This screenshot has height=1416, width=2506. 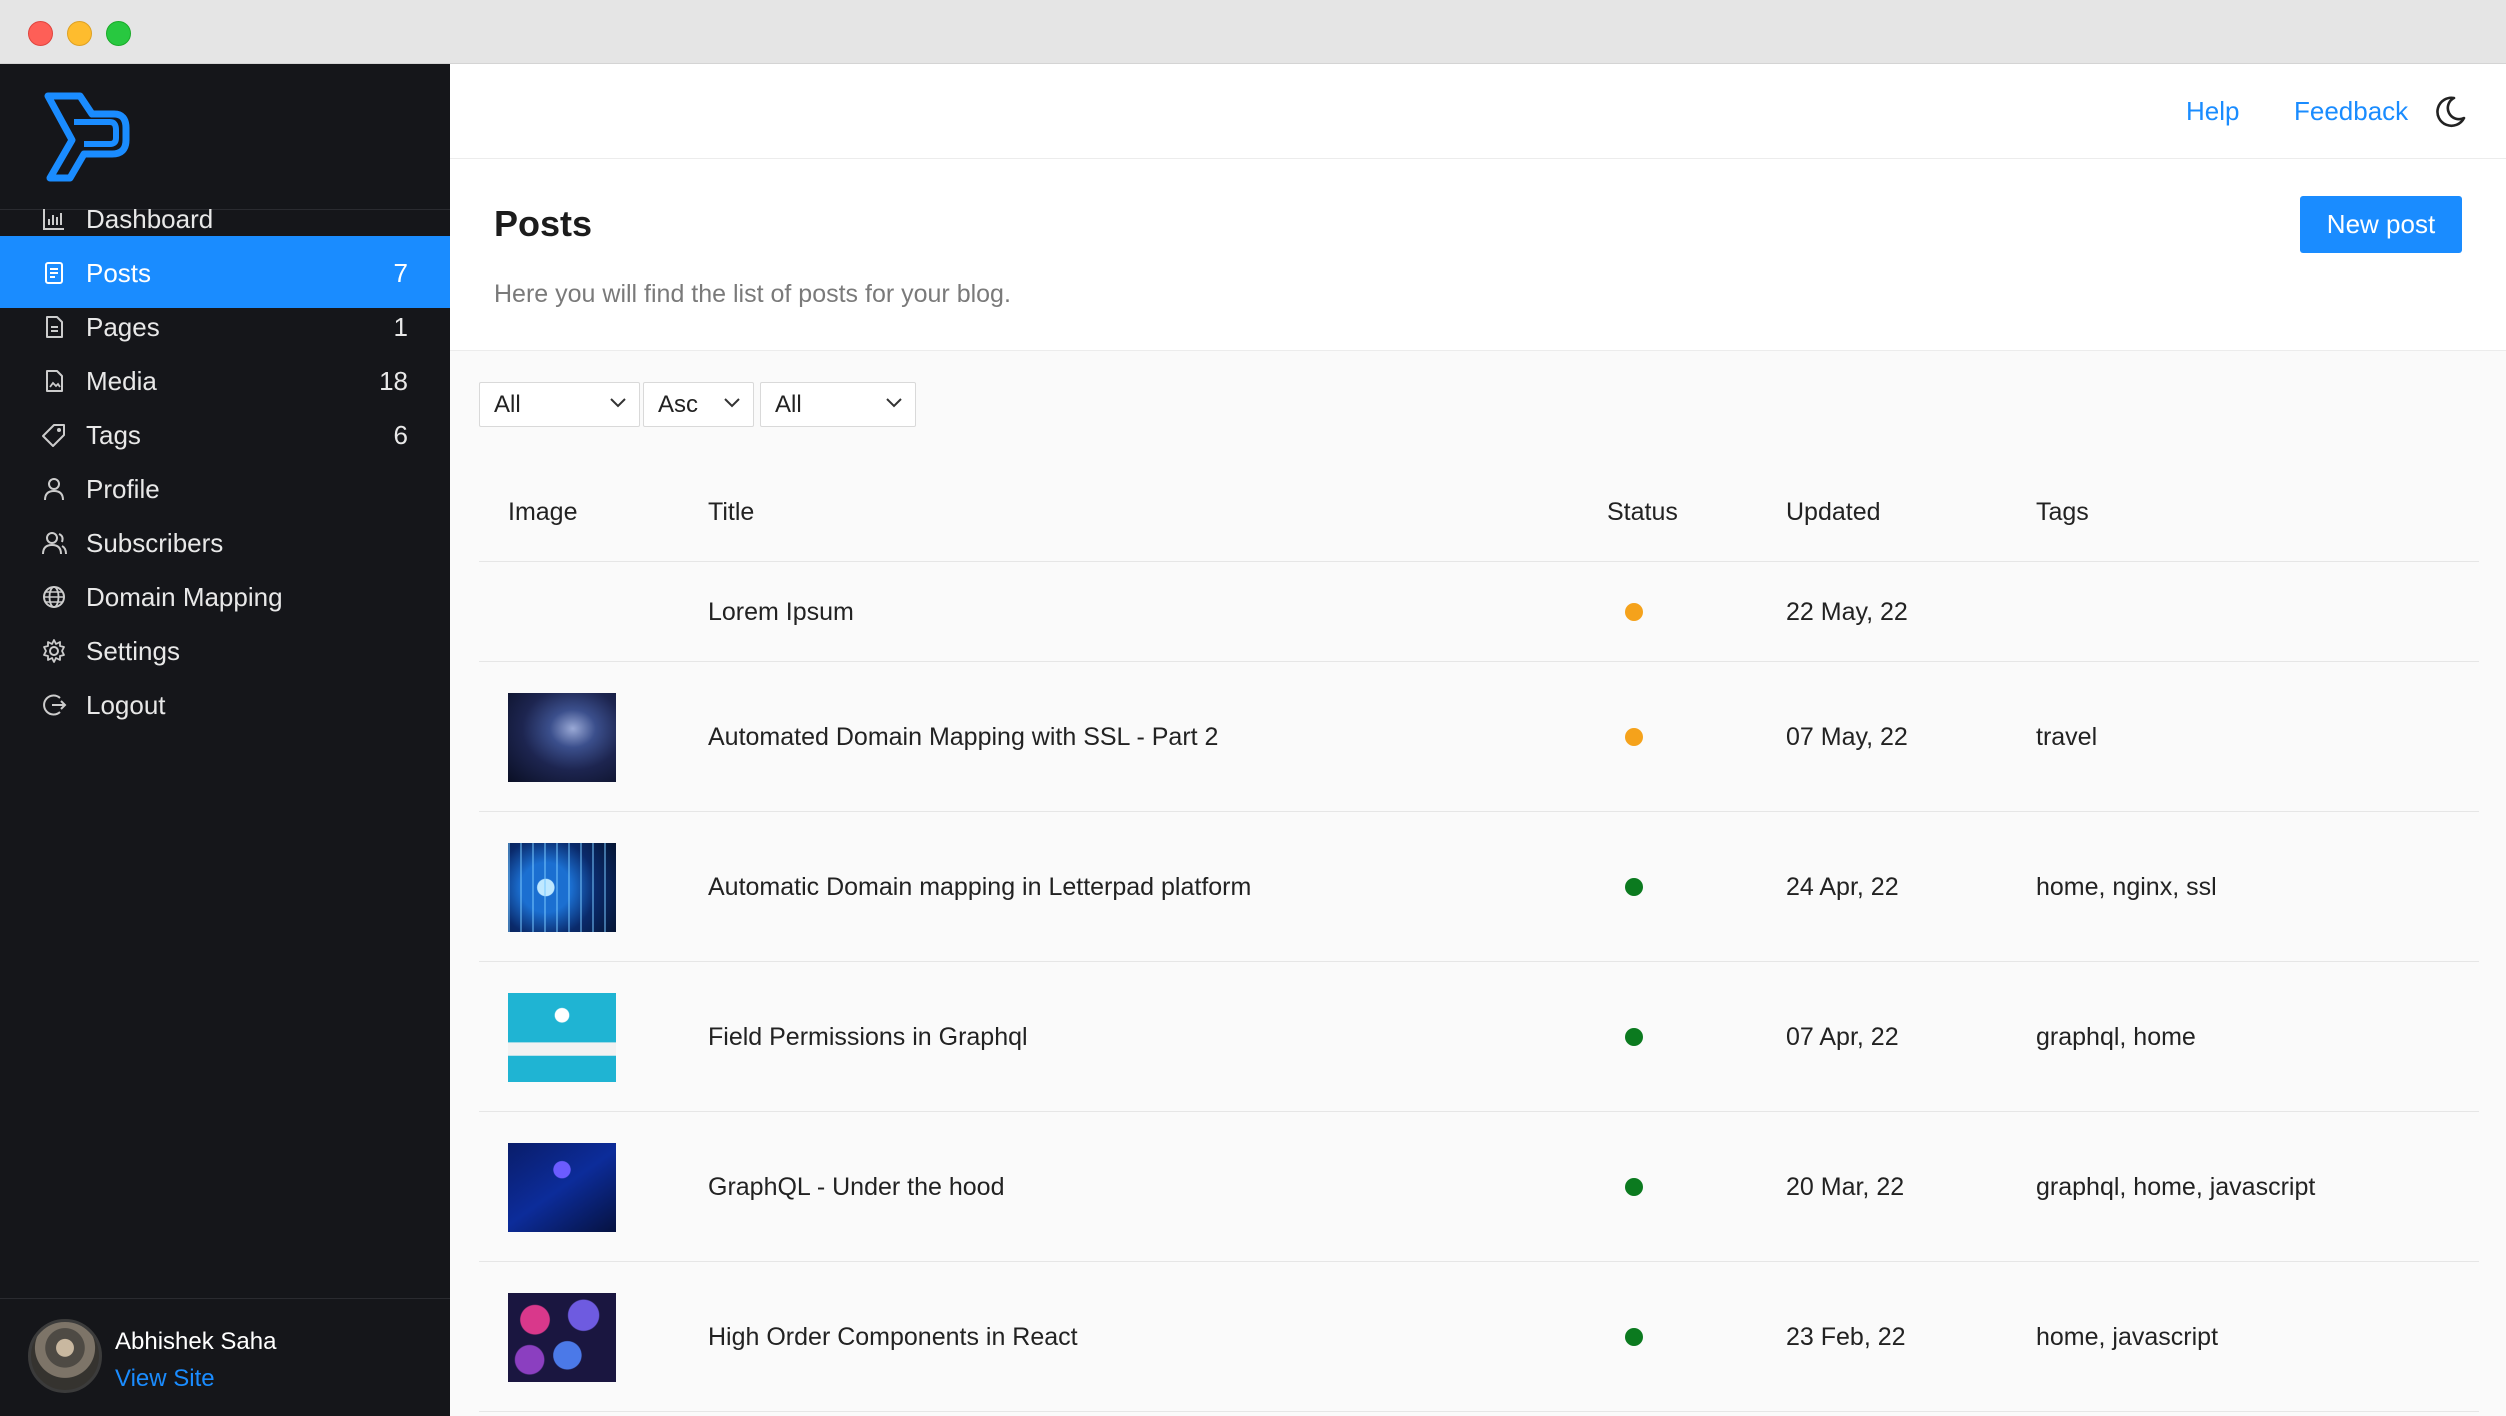 What do you see at coordinates (2176, 1187) in the screenshot?
I see `post-tags: graphql, home, javascript` at bounding box center [2176, 1187].